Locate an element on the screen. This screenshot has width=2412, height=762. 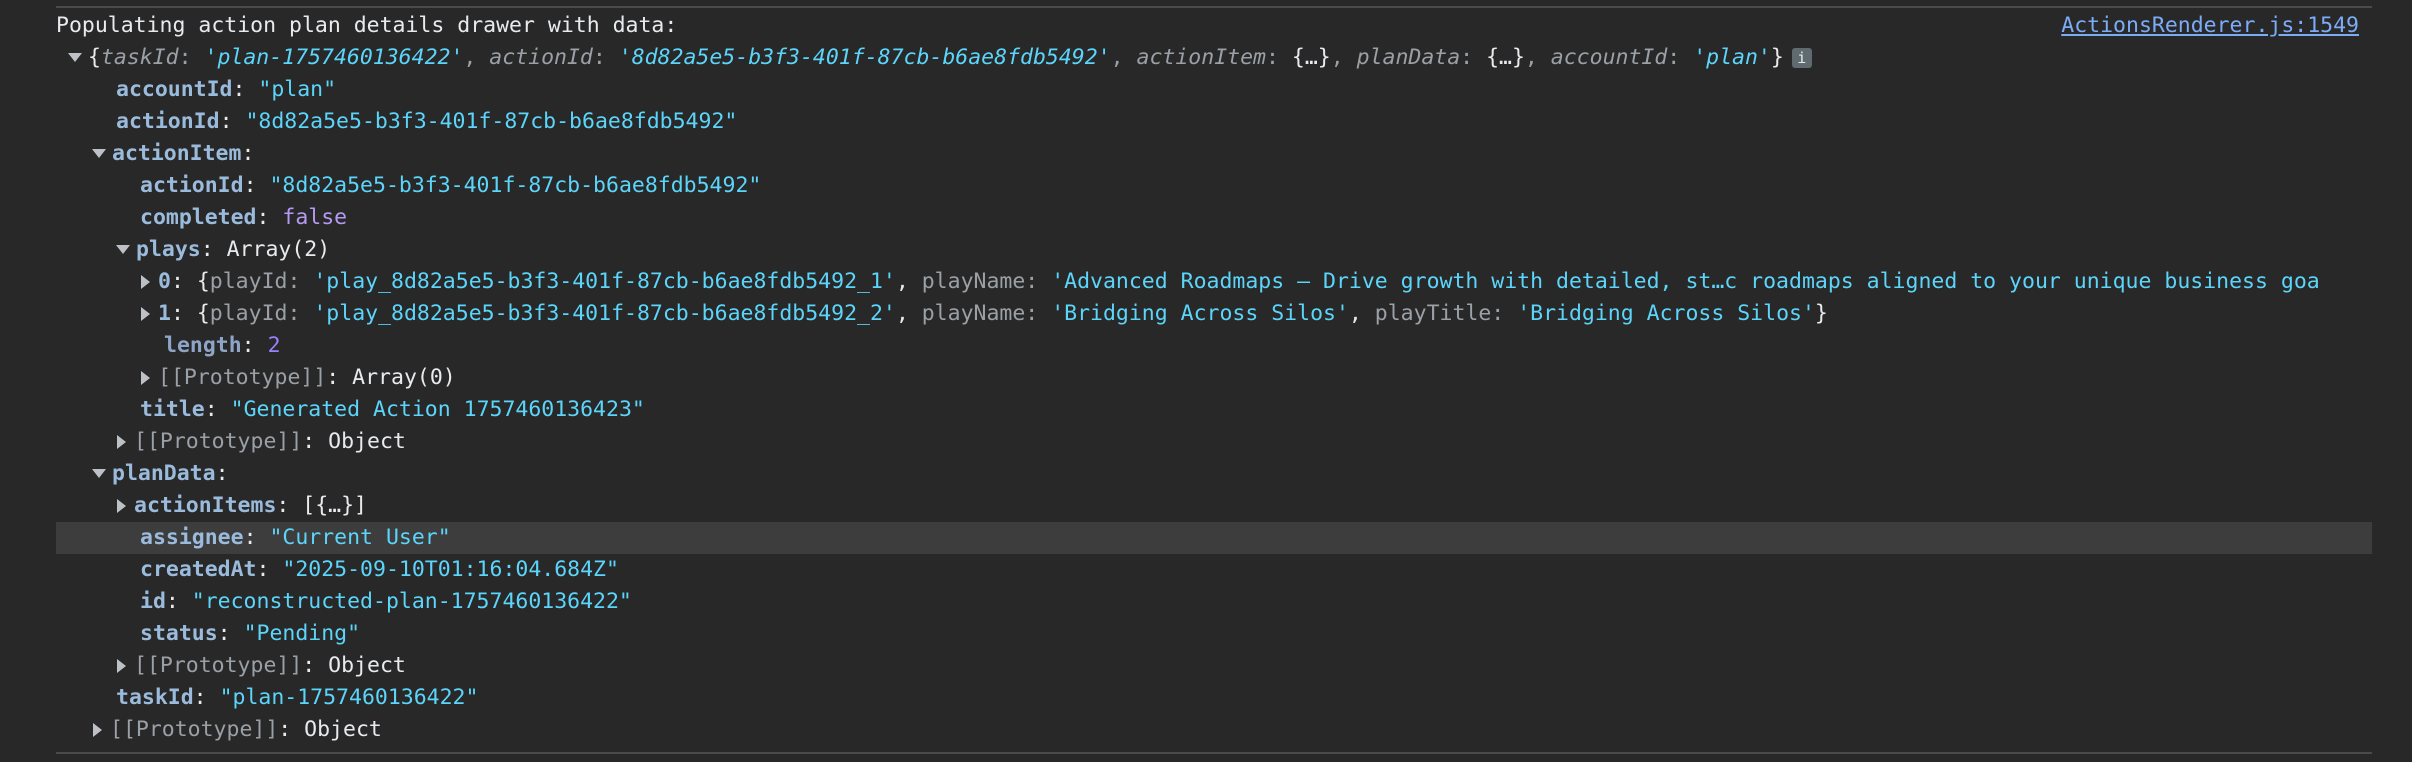
console-message-top-divider is located at coordinates (1214, 7).